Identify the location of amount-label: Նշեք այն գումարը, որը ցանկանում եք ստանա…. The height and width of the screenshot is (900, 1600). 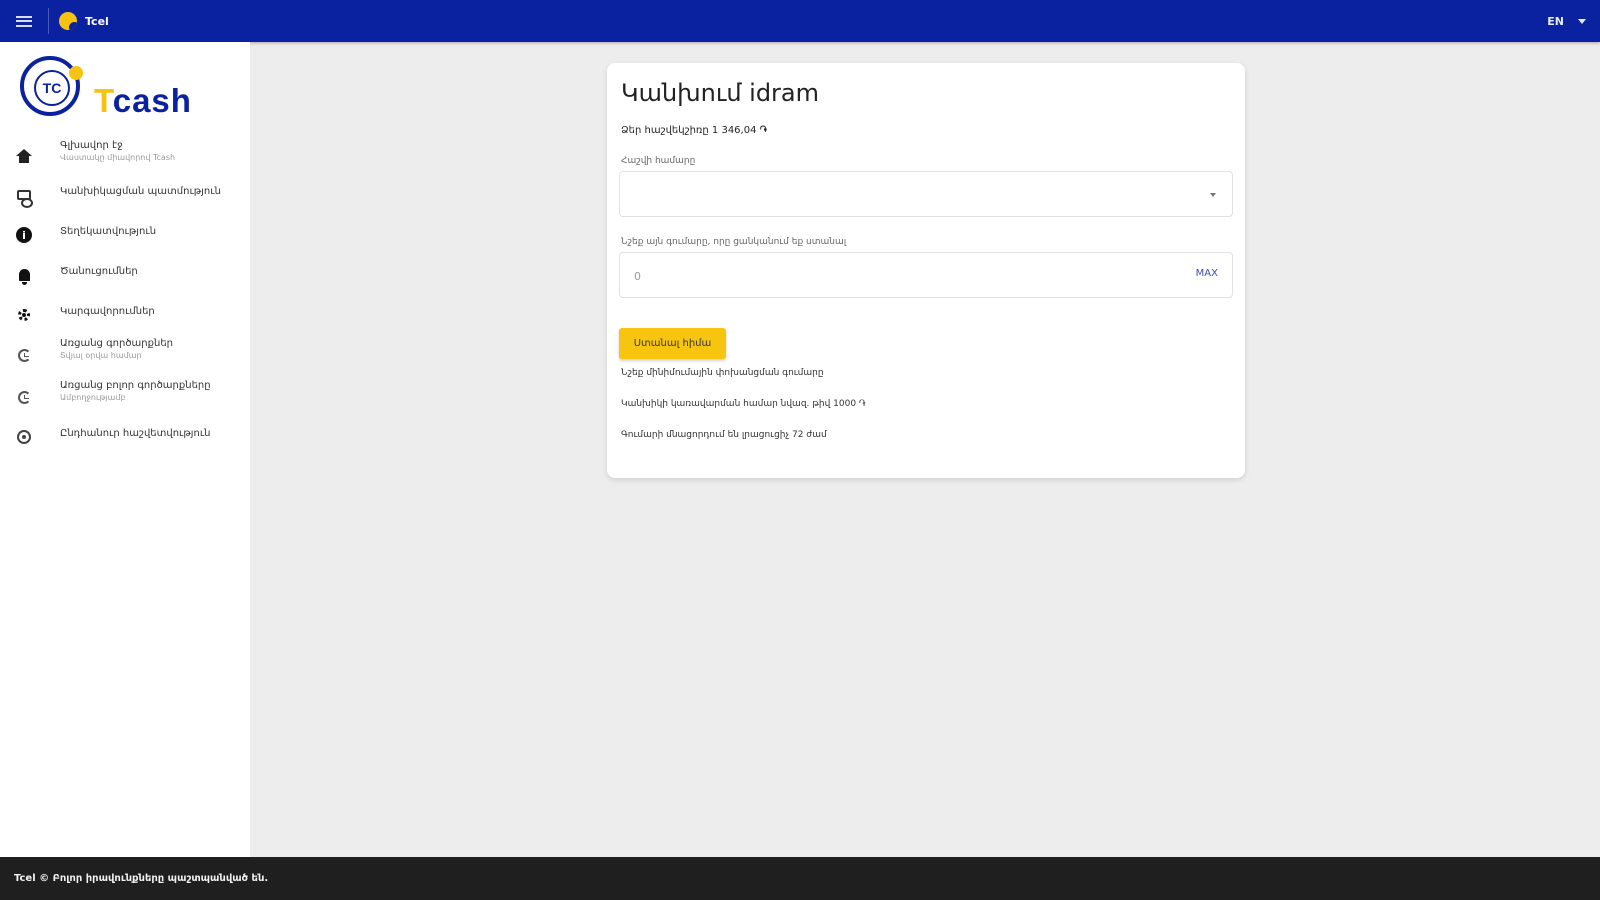
(734, 242).